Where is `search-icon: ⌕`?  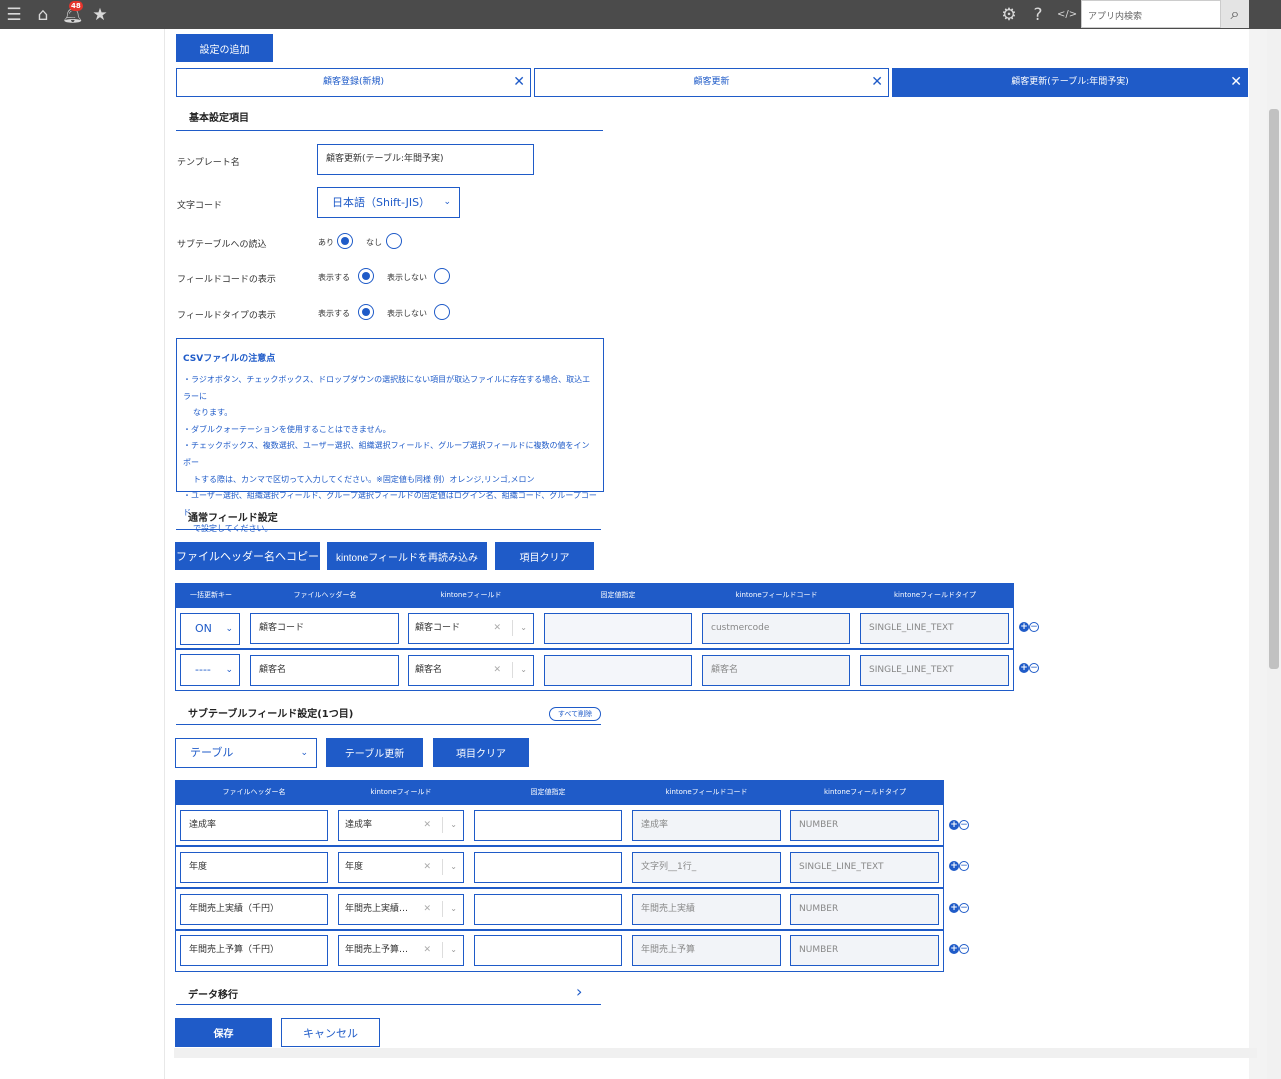
search-icon: ⌕ is located at coordinates (1235, 14).